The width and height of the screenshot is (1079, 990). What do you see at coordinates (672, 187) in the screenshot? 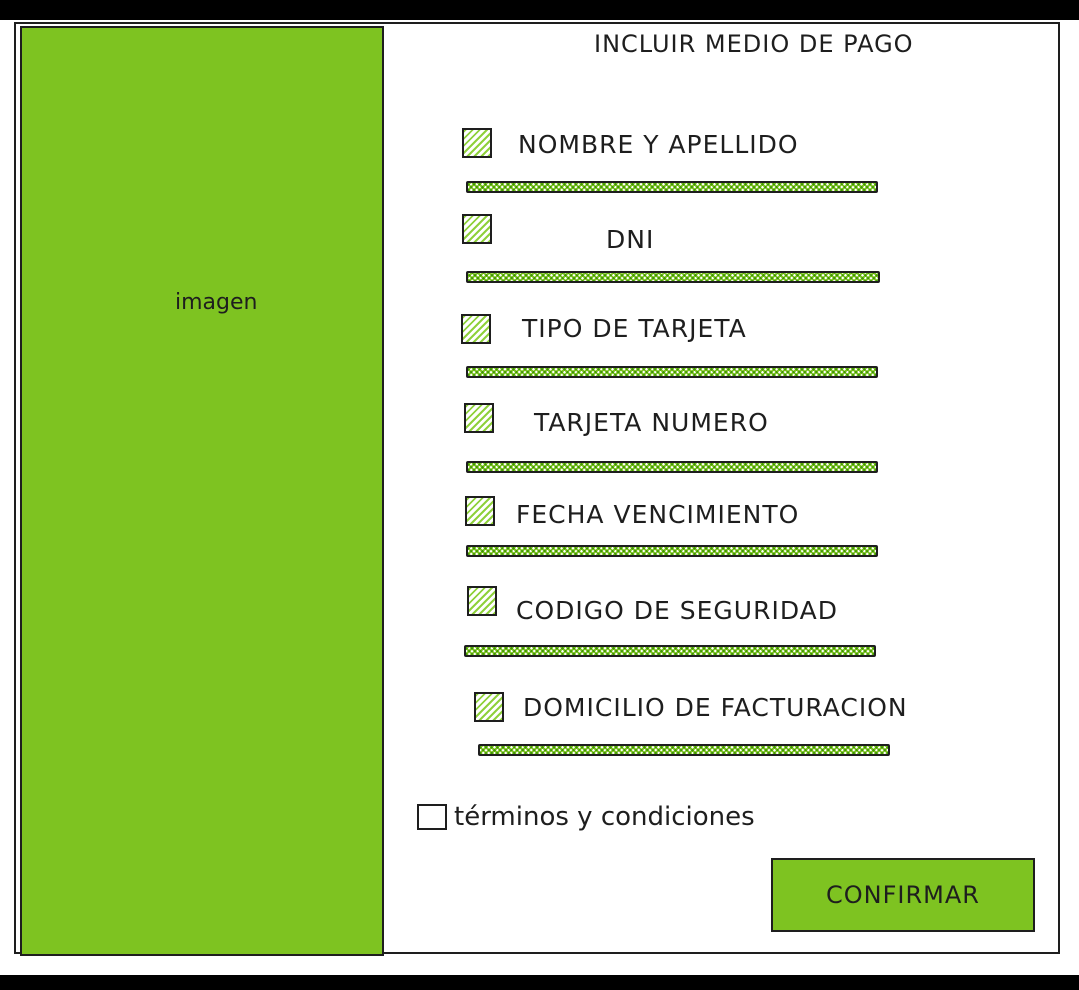
I see `input-nombre` at bounding box center [672, 187].